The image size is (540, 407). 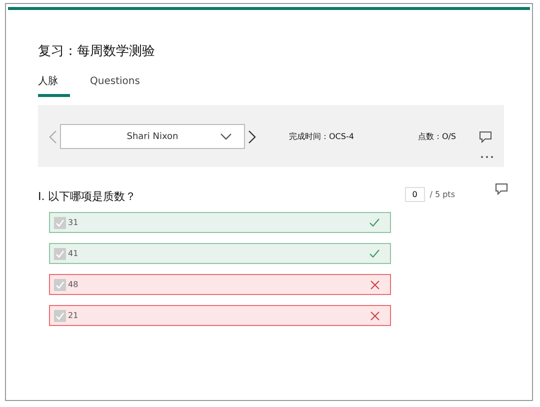 What do you see at coordinates (73, 284) in the screenshot?
I see `option-label: 48` at bounding box center [73, 284].